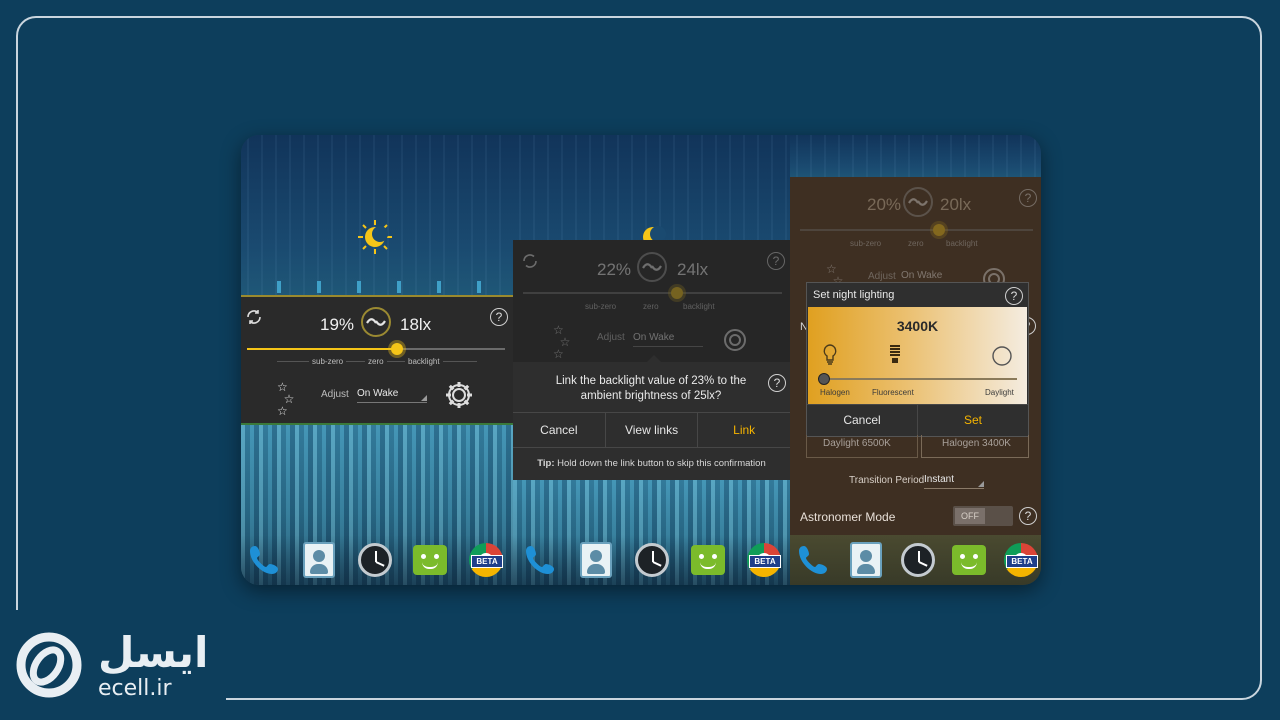 Image resolution: width=1280 pixels, height=720 pixels. I want to click on daylight-bulb-icon, so click(1002, 356).